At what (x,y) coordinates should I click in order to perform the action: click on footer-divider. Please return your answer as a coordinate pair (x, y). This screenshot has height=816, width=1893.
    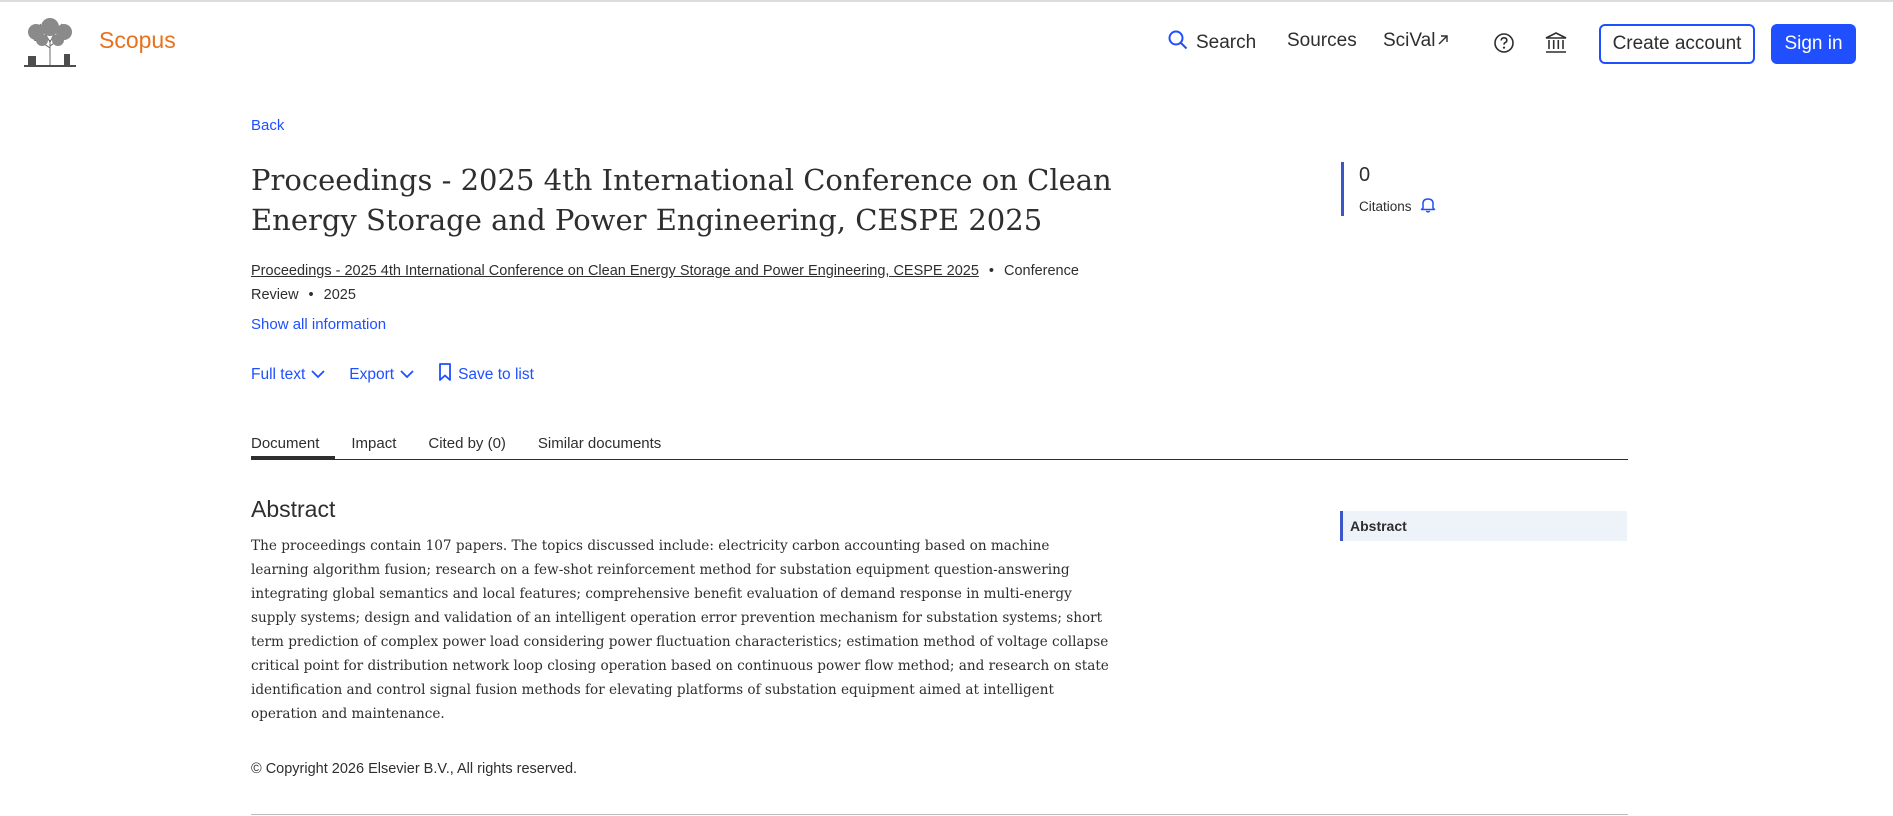
    Looking at the image, I should click on (939, 814).